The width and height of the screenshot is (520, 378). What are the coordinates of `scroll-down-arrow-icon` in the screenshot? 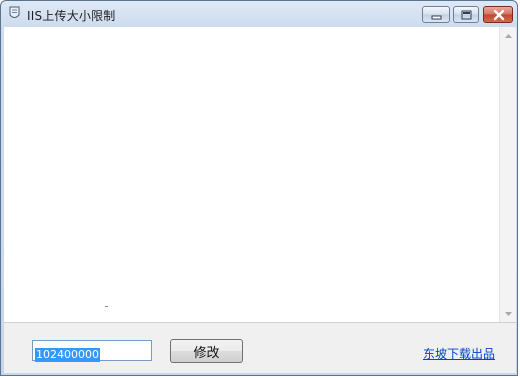 It's located at (508, 313).